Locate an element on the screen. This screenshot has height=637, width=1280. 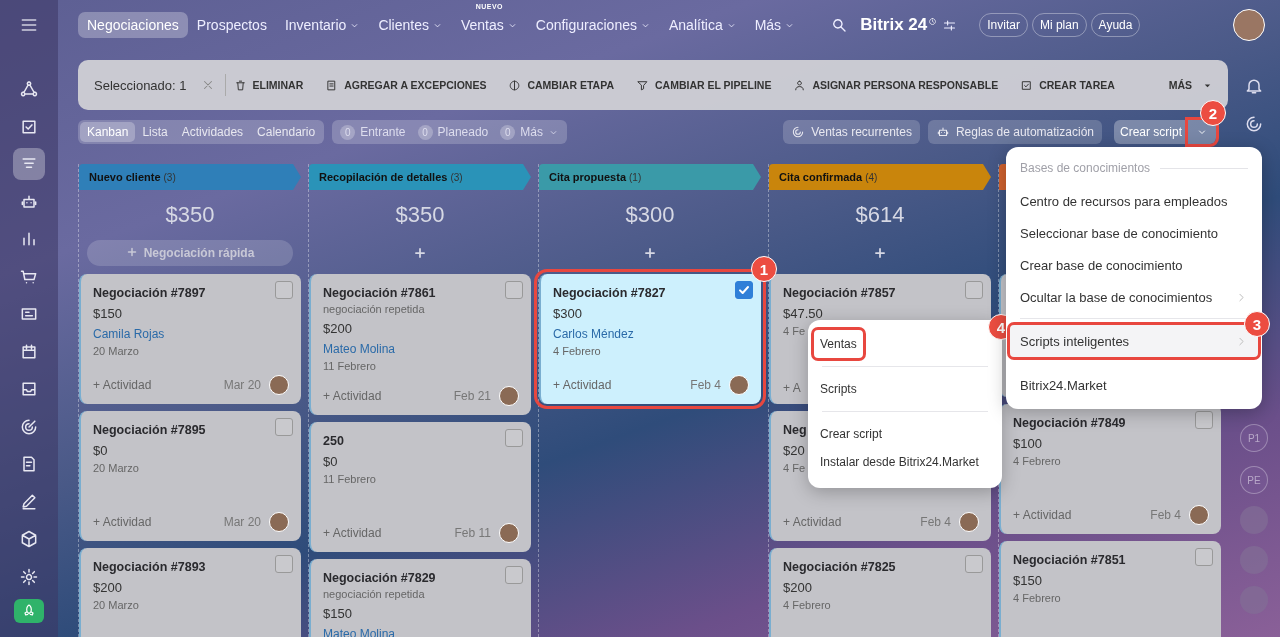
funnel-icon is located at coordinates (642, 85).